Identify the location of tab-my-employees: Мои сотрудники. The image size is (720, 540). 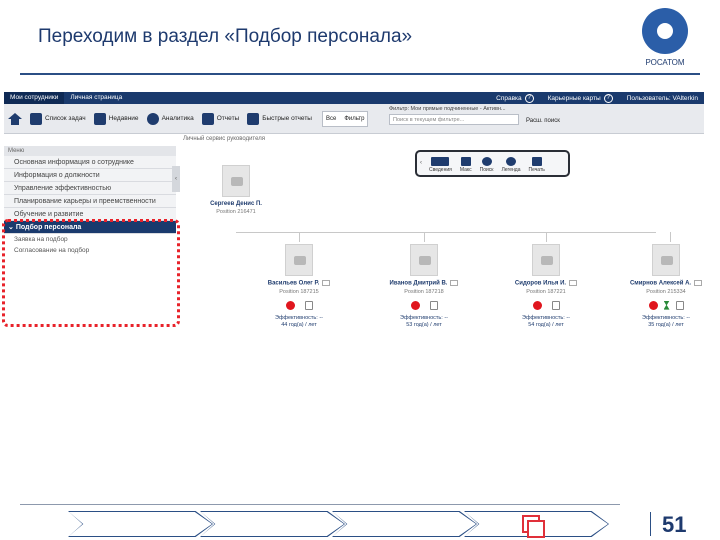
(34, 98).